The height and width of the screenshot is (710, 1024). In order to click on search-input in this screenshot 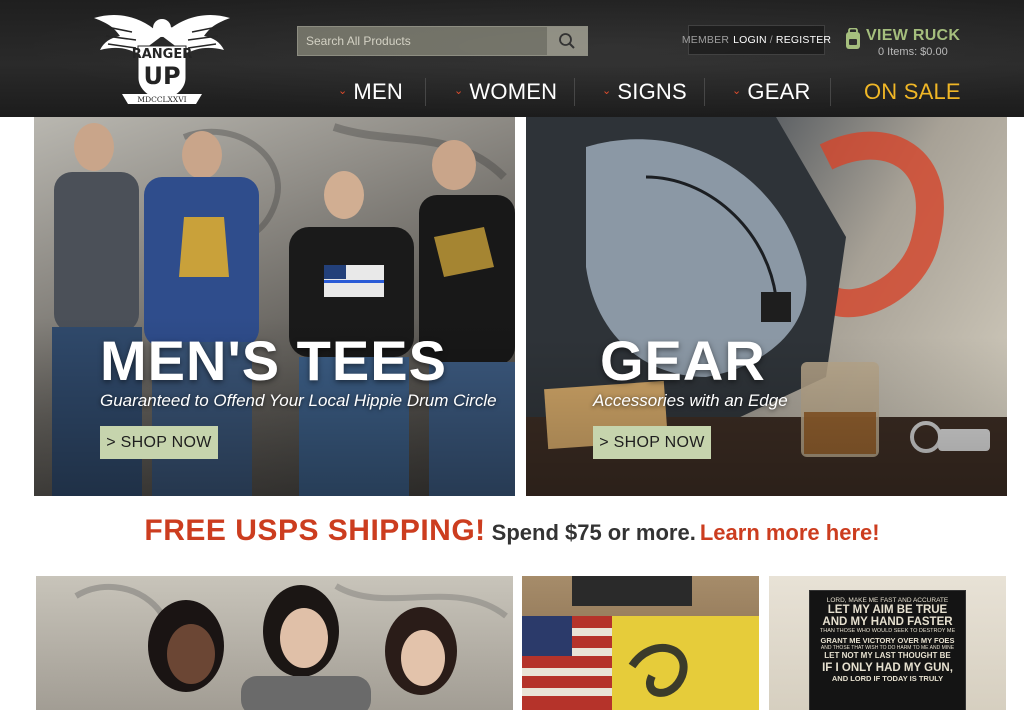, I will do `click(422, 41)`.